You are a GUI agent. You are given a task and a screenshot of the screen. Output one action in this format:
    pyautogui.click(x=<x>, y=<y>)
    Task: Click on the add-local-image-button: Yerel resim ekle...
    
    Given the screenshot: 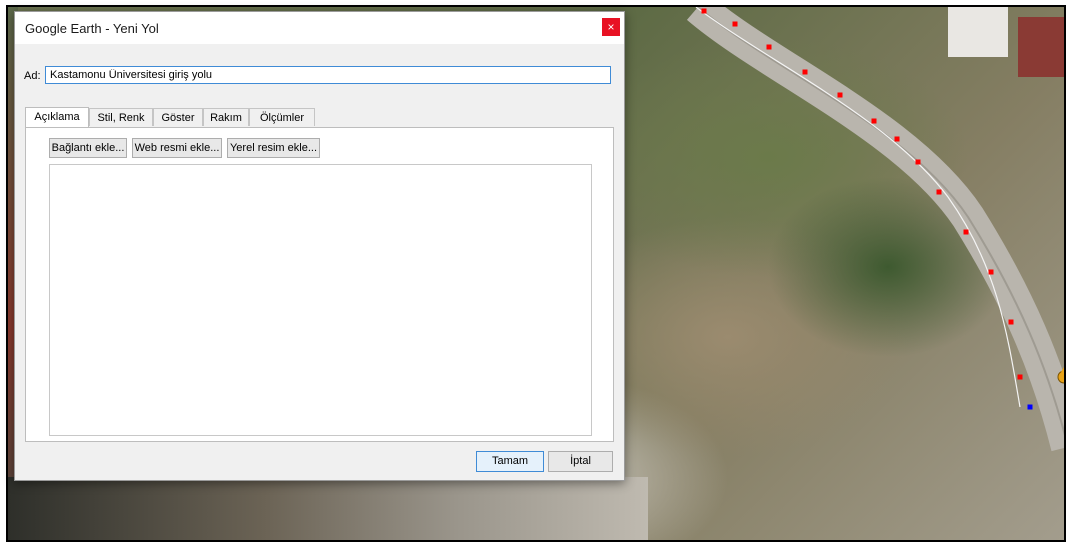 What is the action you would take?
    pyautogui.click(x=273, y=148)
    